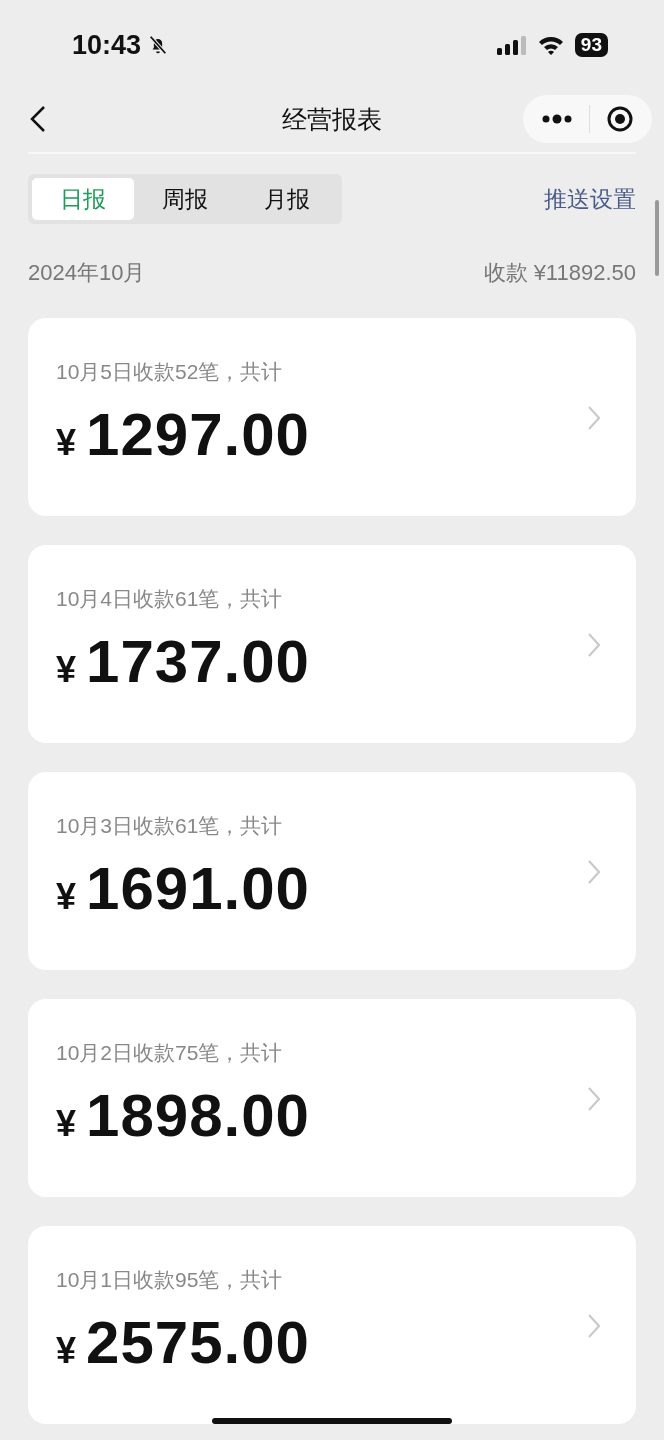 The height and width of the screenshot is (1440, 664). I want to click on signal-icon, so click(511, 45).